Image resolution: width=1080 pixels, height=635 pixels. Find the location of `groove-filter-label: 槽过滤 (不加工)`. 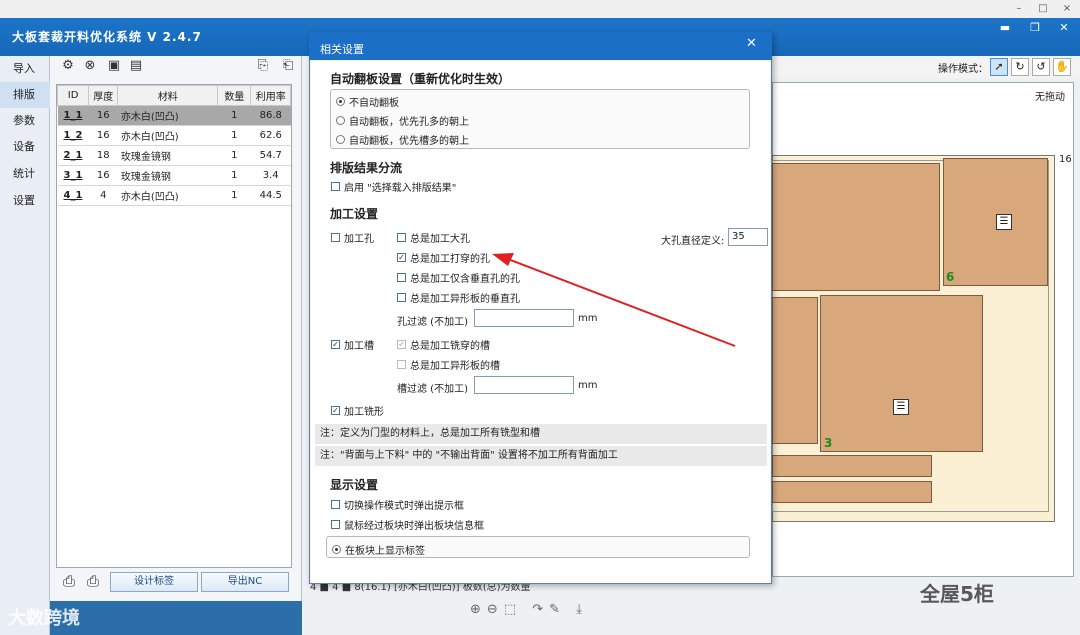

groove-filter-label: 槽过滤 (不加工) is located at coordinates (432, 389).